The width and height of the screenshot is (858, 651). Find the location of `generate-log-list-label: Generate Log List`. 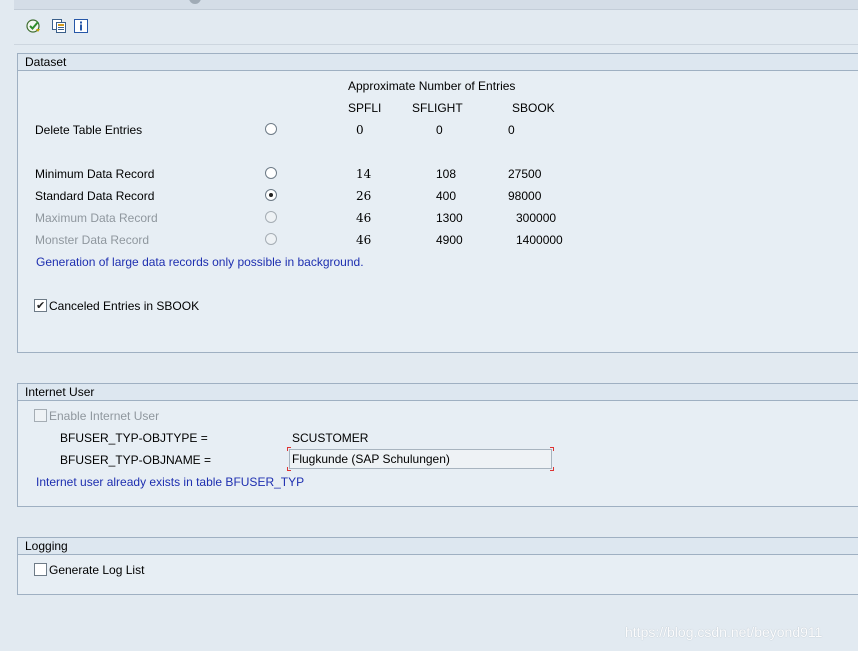

generate-log-list-label: Generate Log List is located at coordinates (97, 570).